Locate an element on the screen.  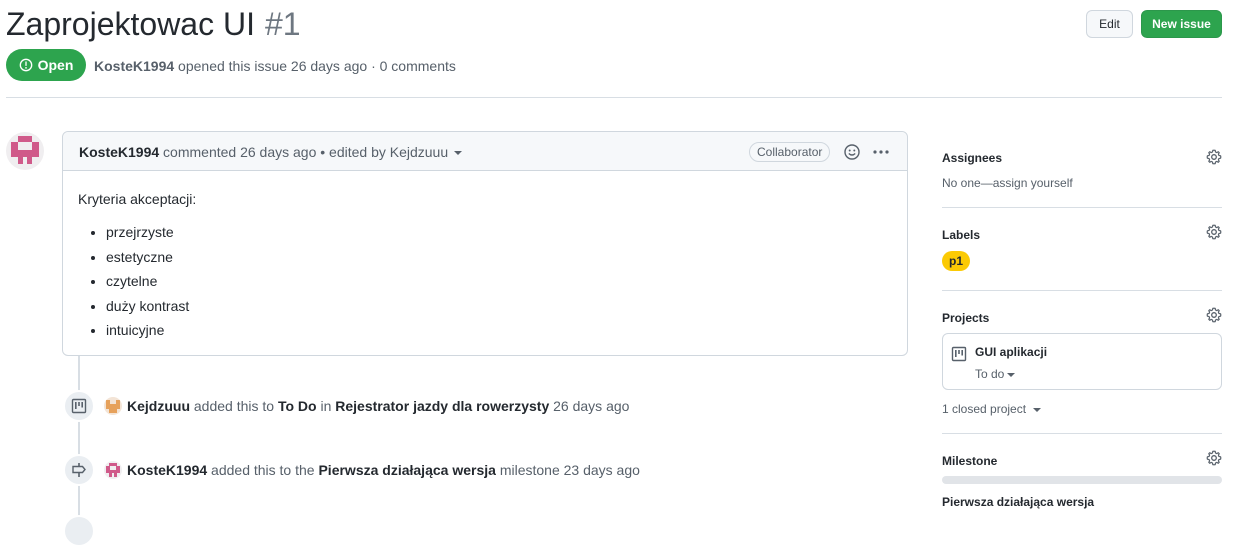
assignees-heading: Assignees is located at coordinates (972, 158).